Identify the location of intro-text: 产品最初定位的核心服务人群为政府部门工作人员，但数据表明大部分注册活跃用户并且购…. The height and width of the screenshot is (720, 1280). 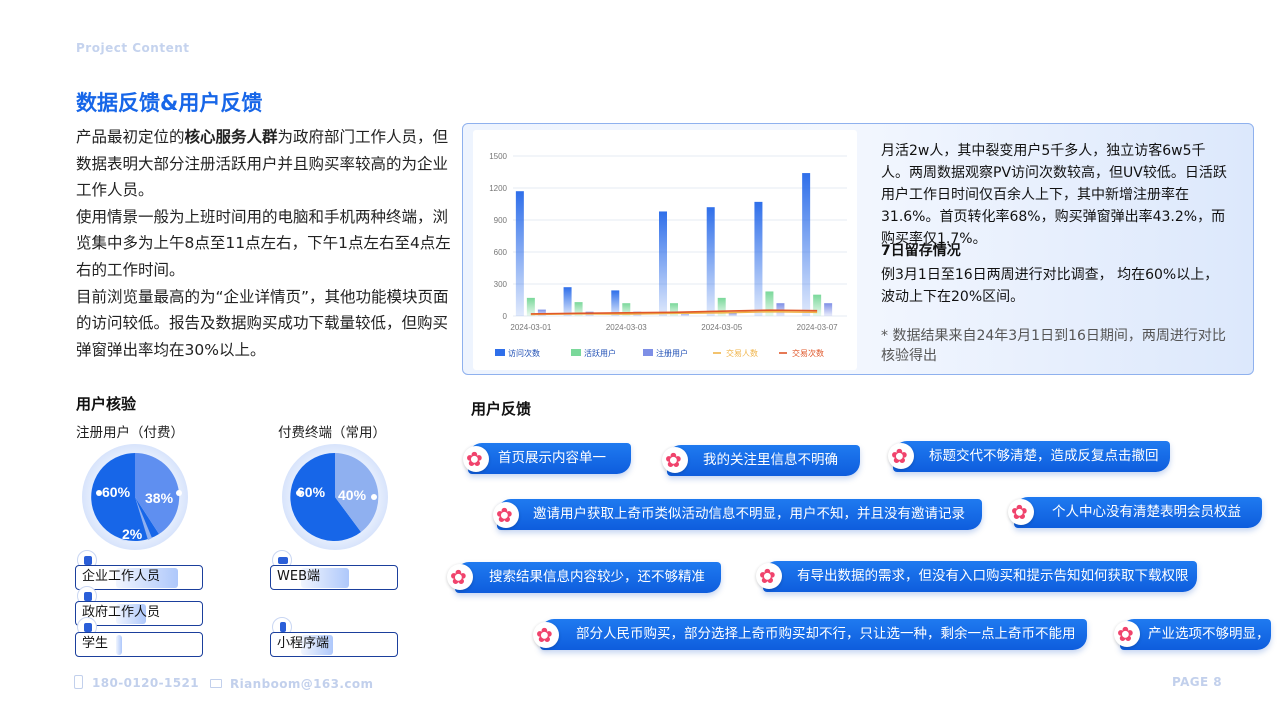
(266, 243).